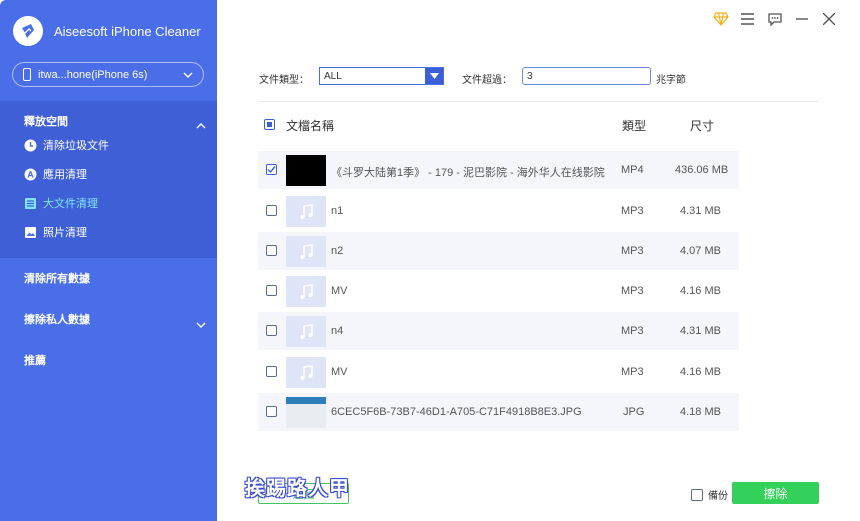  Describe the element at coordinates (30, 174) in the screenshot. I see `apps-icon` at that location.